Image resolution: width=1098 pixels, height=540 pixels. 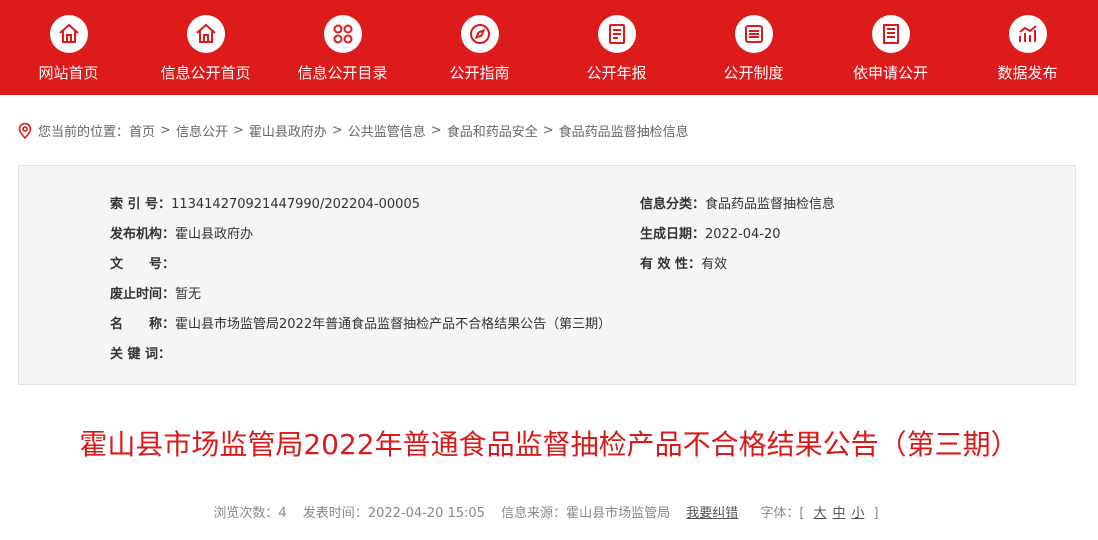 What do you see at coordinates (712, 513) in the screenshot?
I see `report-error-link: 我要纠错` at bounding box center [712, 513].